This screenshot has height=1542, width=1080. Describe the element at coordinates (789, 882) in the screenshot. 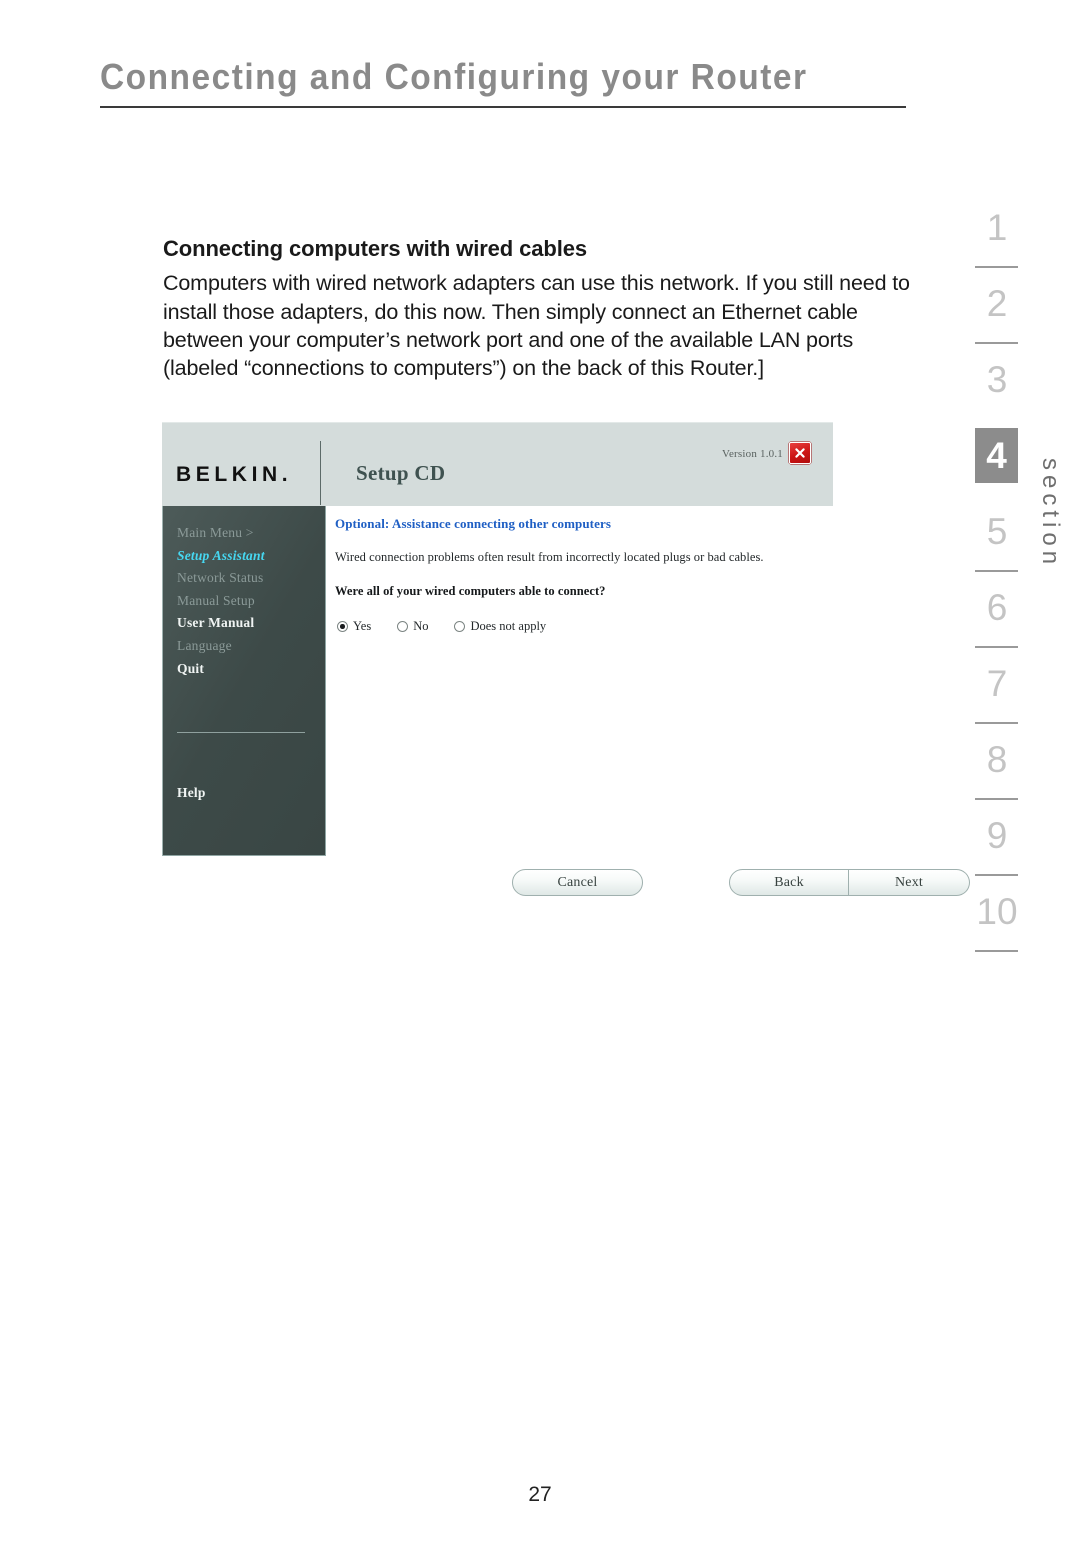

I see `back-button: Back` at that location.